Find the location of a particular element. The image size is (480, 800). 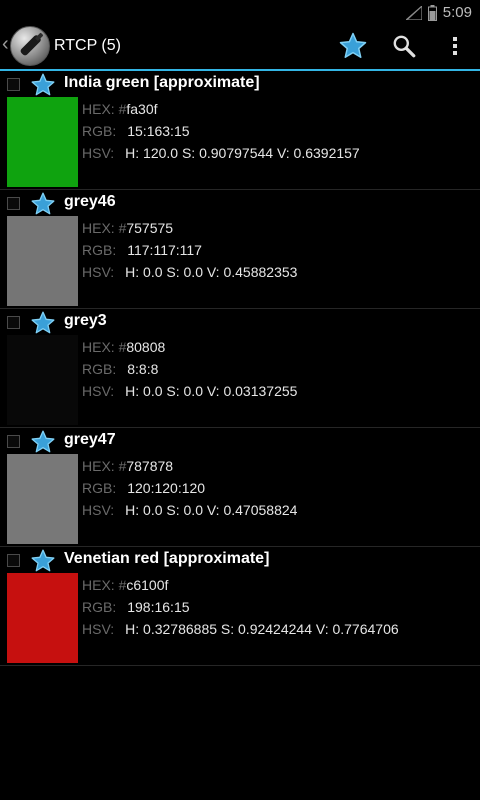

status-bar: 5:09 is located at coordinates (240, 12).